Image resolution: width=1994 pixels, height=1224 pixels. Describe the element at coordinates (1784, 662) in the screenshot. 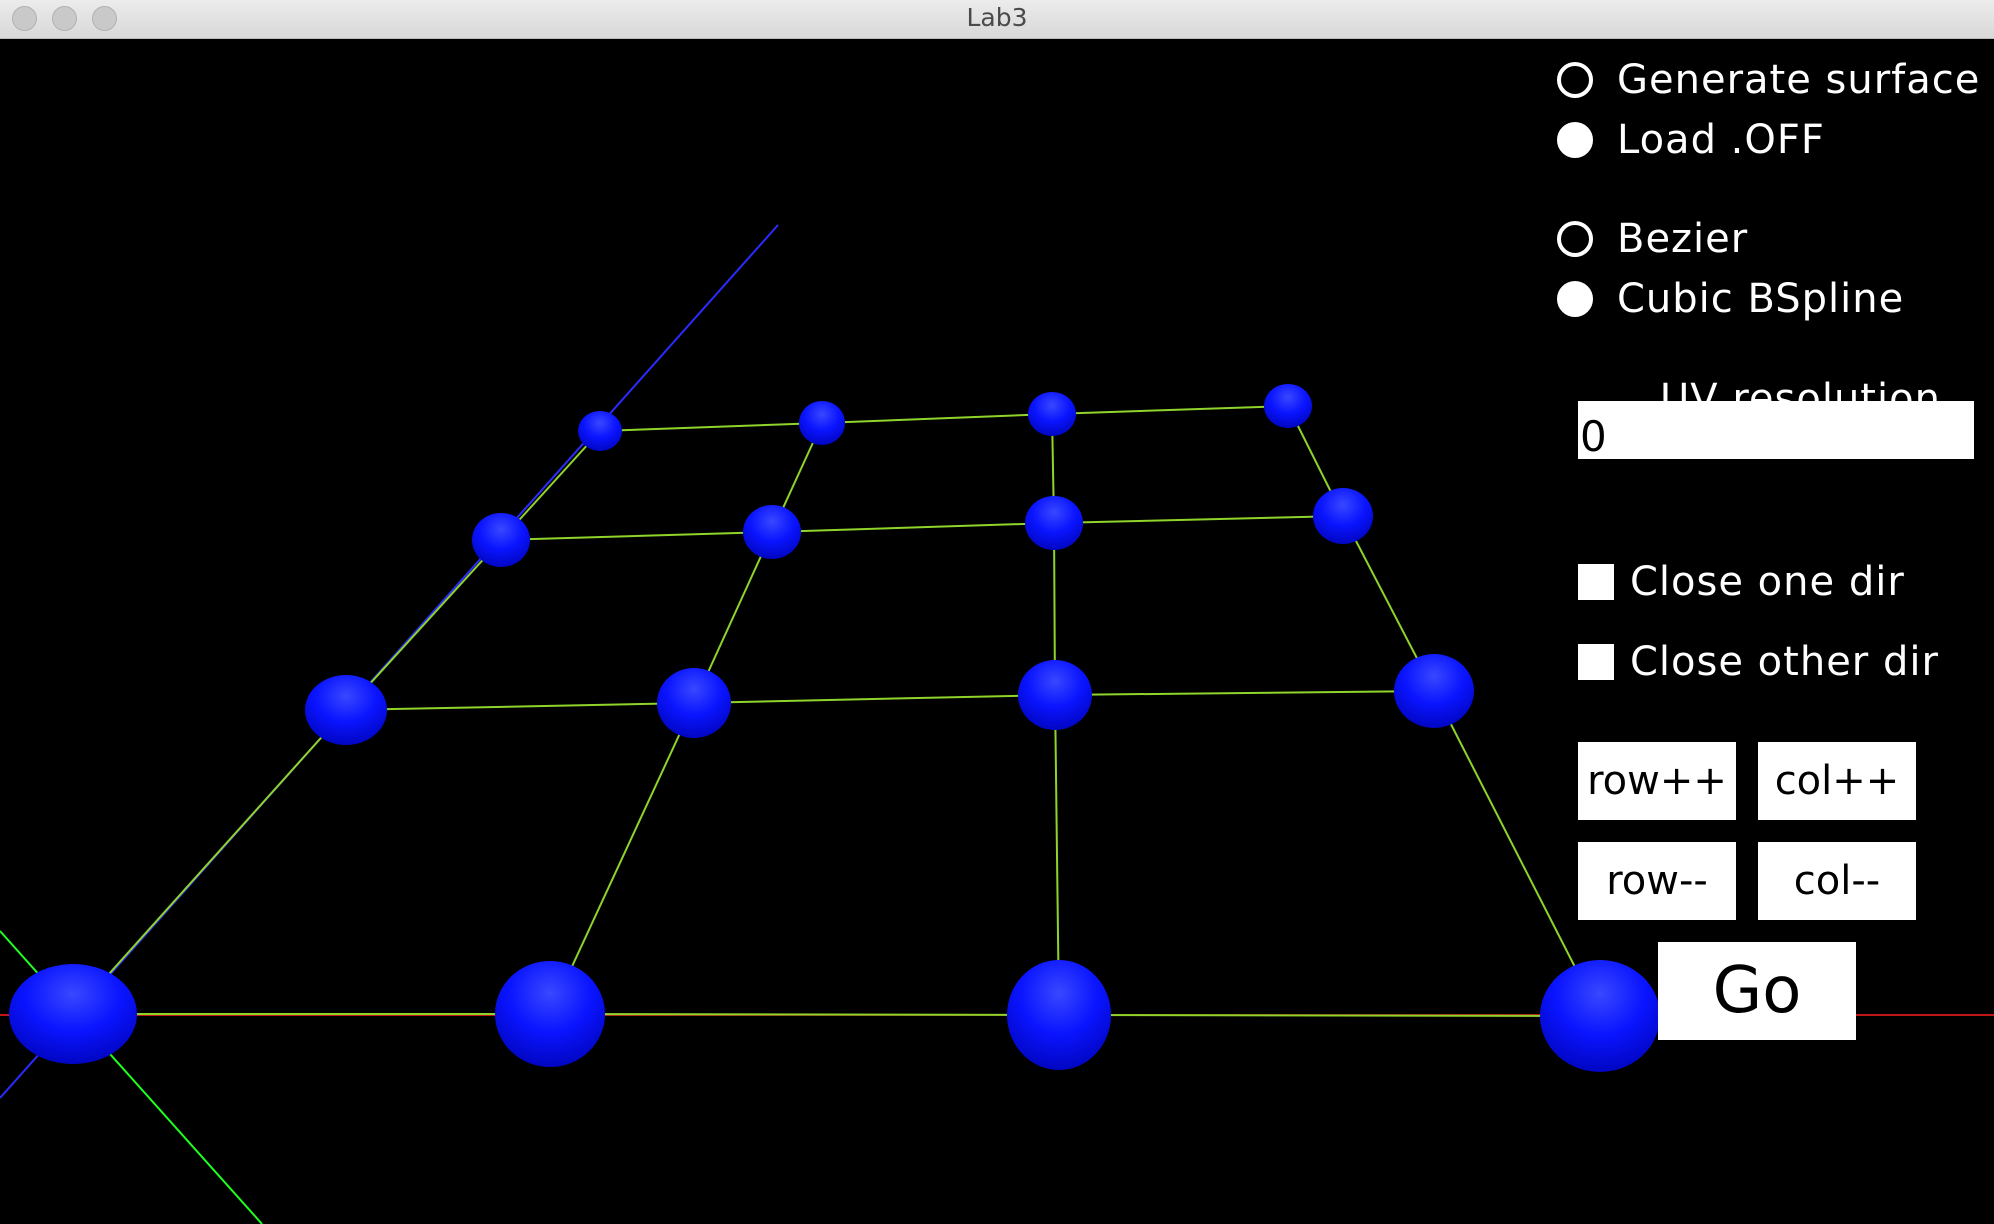

I see `checkbox-label: Close other dir` at that location.